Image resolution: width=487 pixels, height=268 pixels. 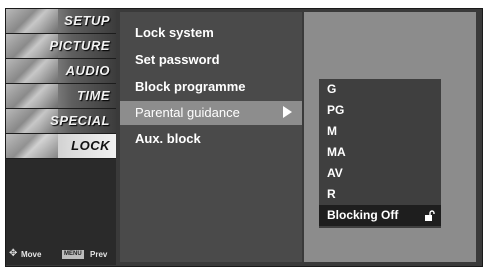 What do you see at coordinates (287, 112) in the screenshot?
I see `submenu-arrow-icon` at bounding box center [287, 112].